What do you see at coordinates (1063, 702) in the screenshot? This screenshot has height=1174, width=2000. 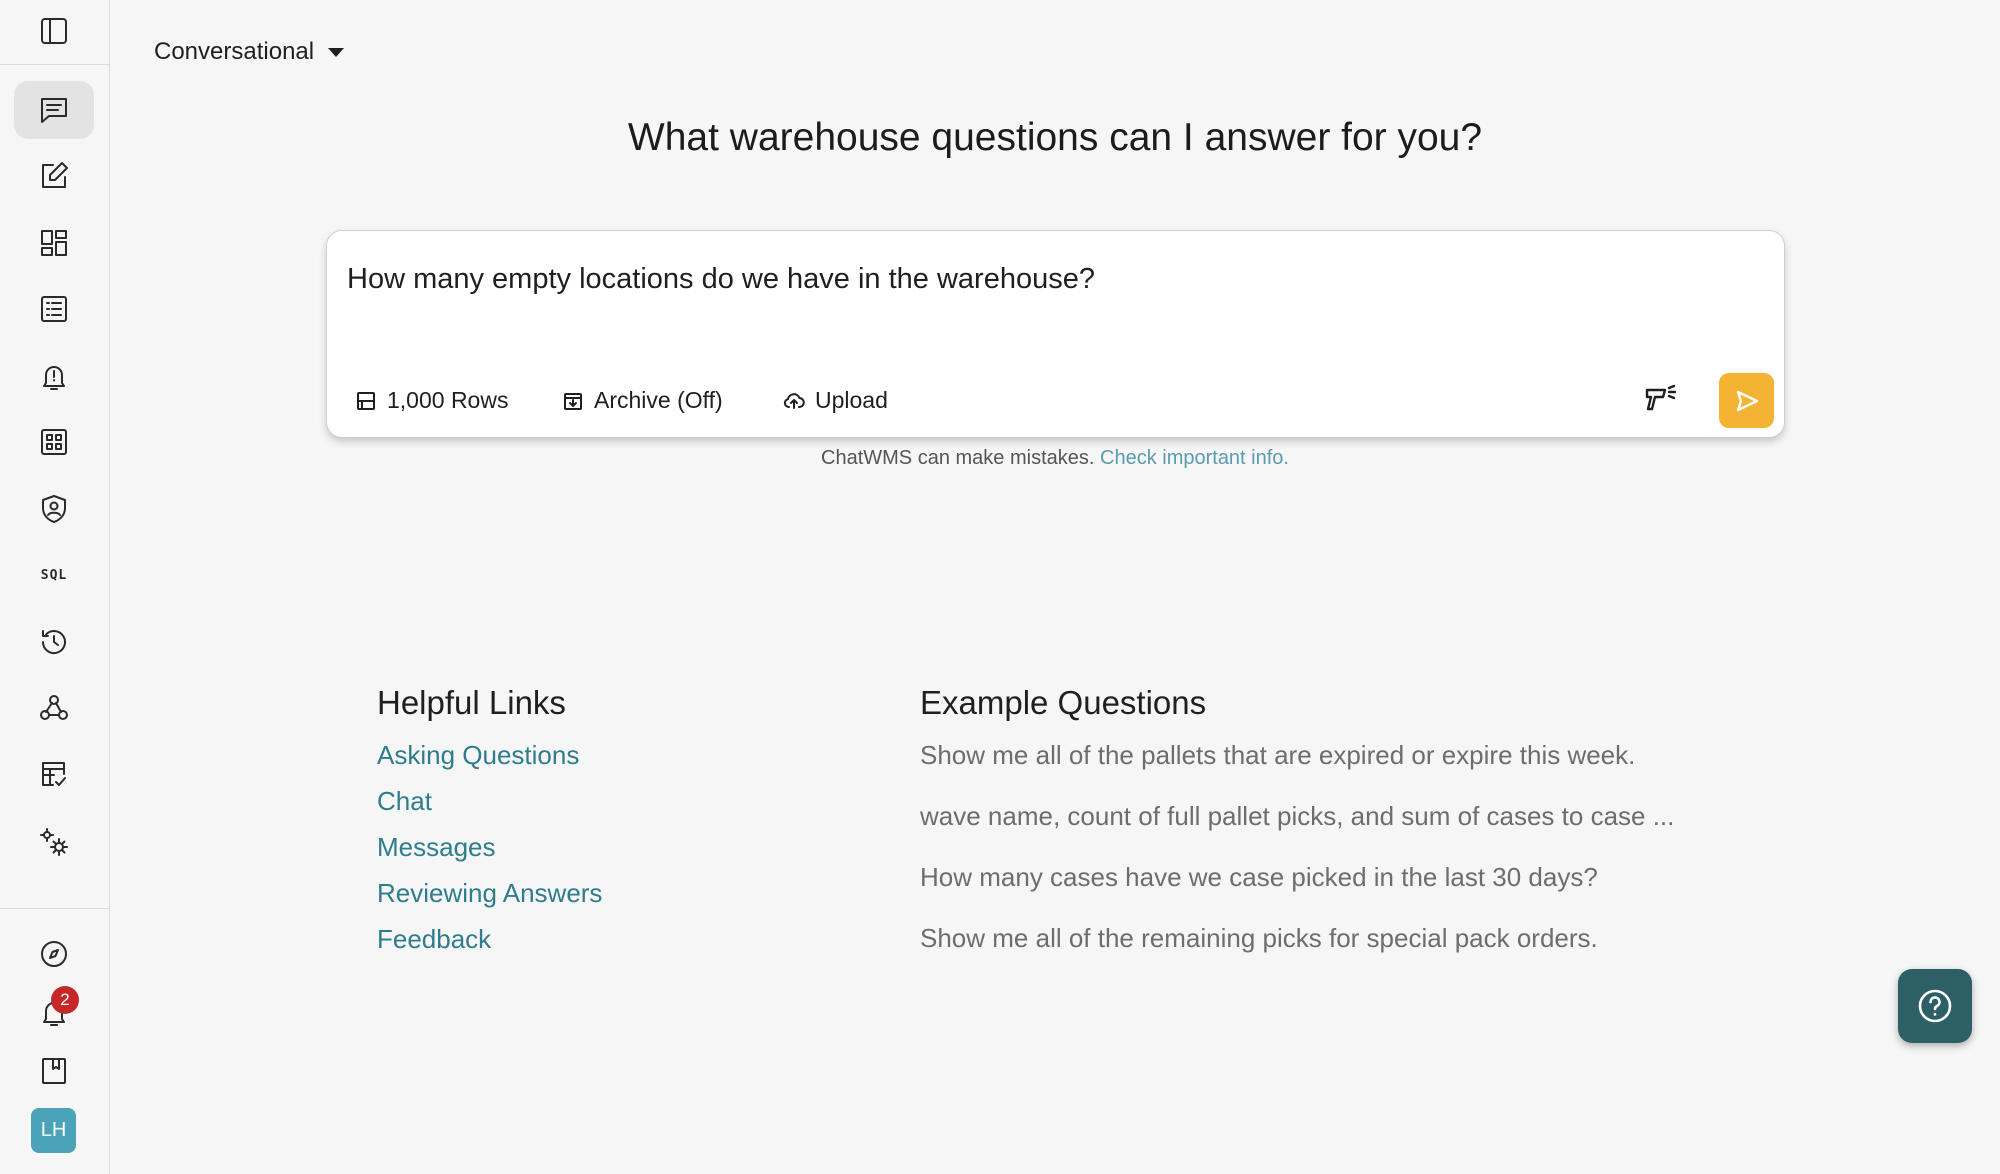 I see `example-questions-title: Example Questions` at bounding box center [1063, 702].